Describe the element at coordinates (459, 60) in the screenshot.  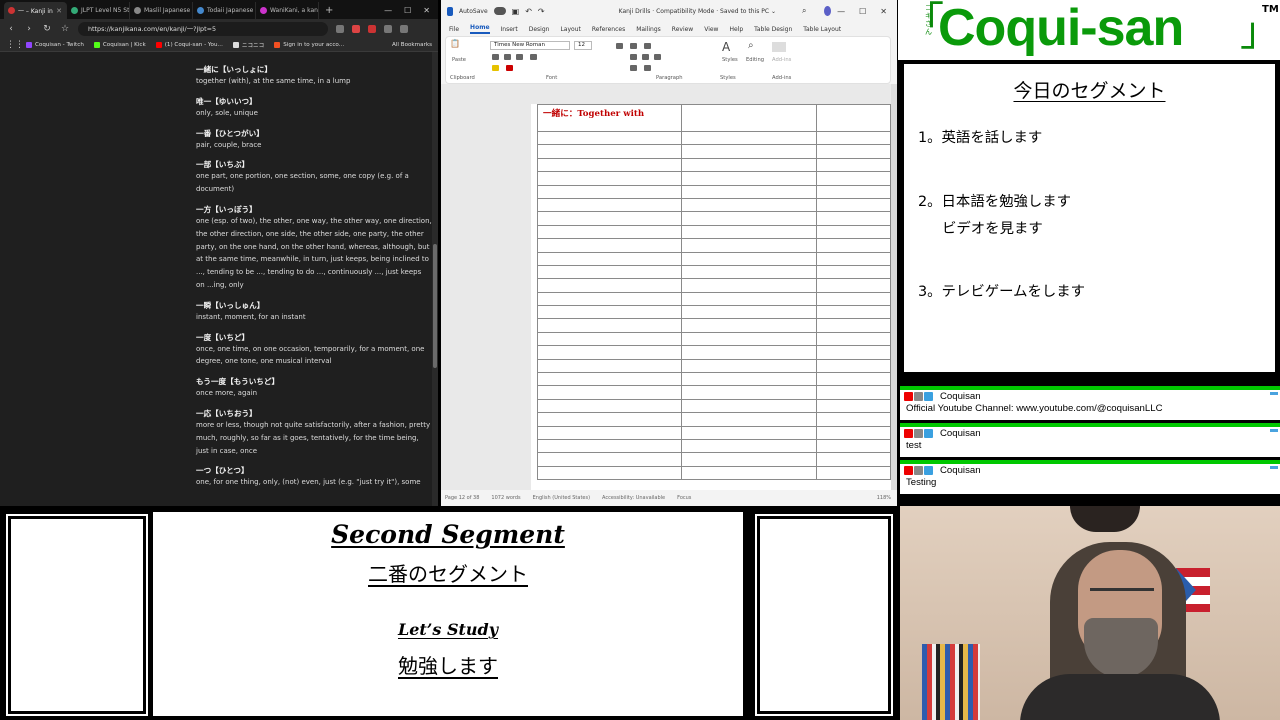
I see `paste-button: Paste` at that location.